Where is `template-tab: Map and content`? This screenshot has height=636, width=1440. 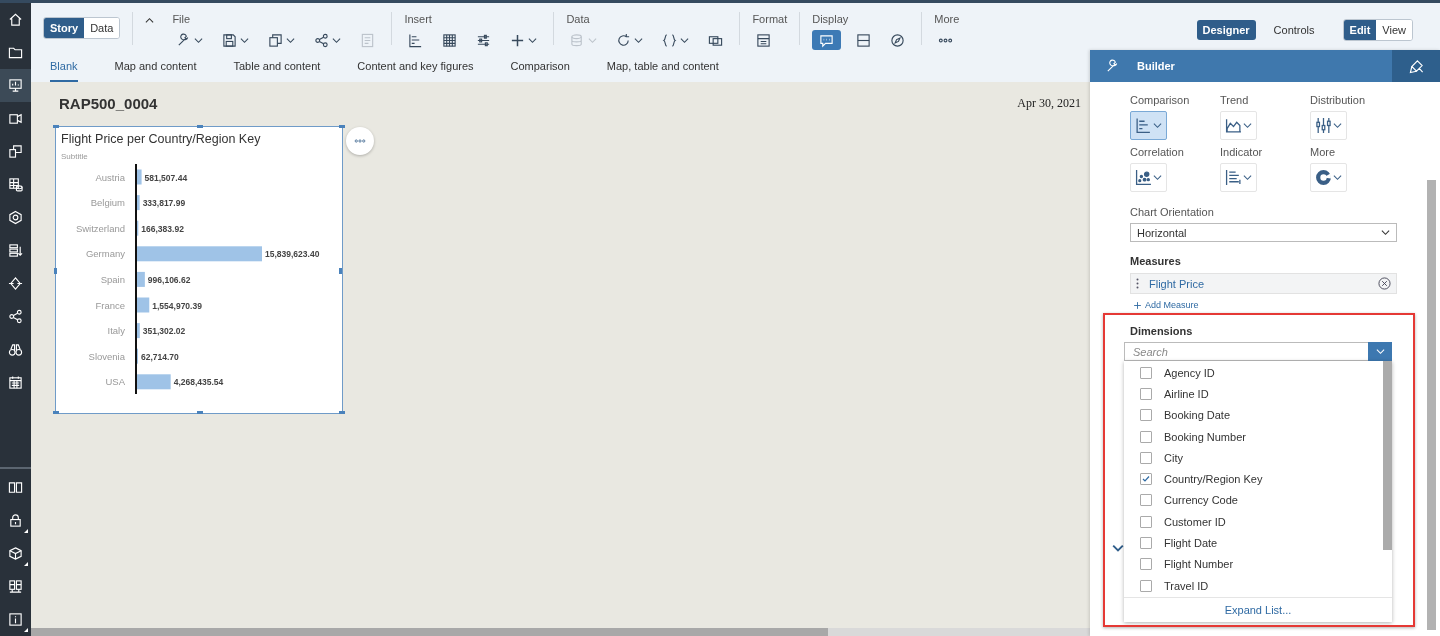 template-tab: Map and content is located at coordinates (155, 66).